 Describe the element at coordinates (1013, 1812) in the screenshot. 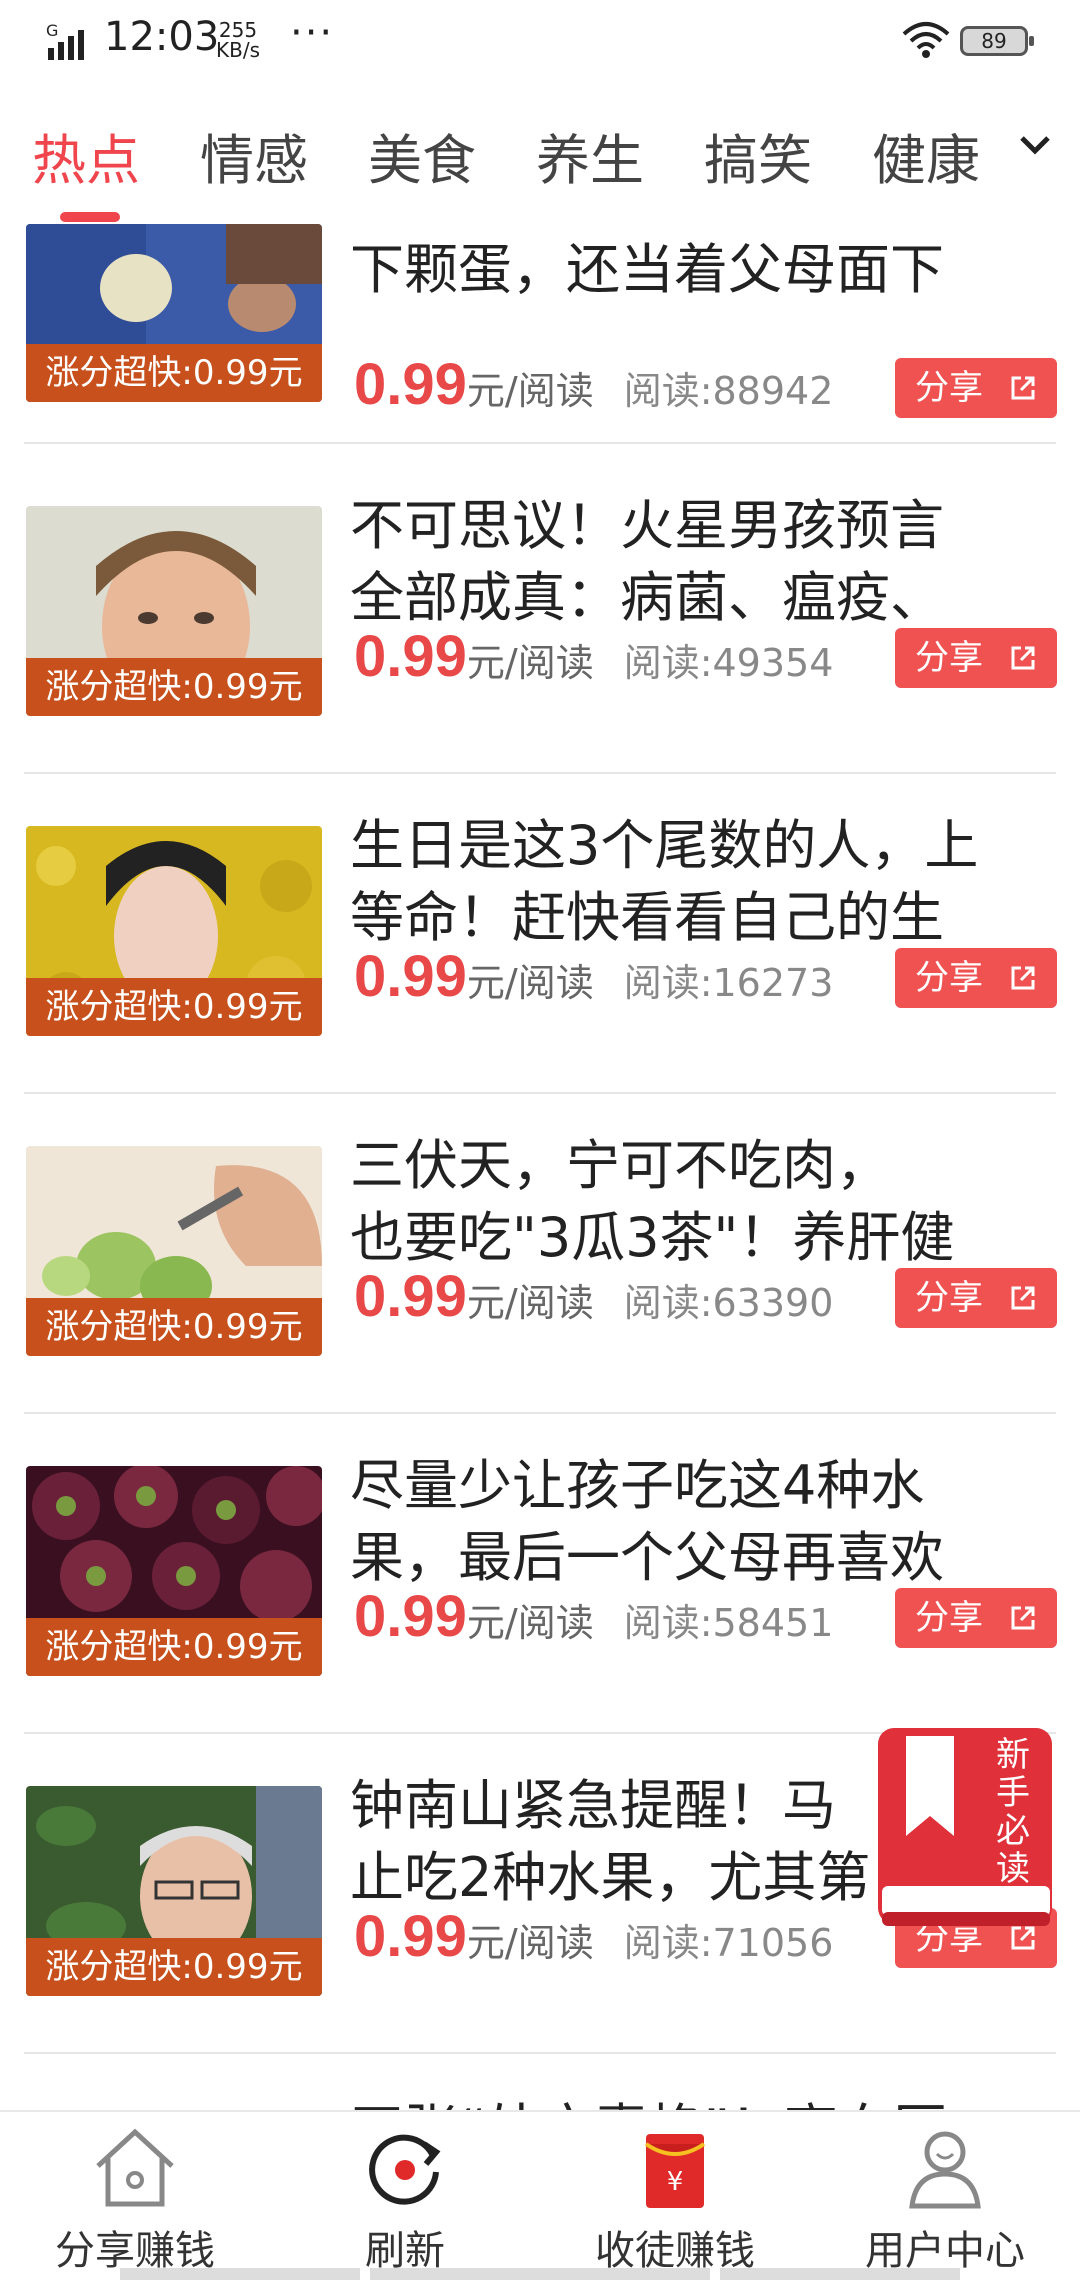

I see `guide-label: 新 手 必 读` at that location.